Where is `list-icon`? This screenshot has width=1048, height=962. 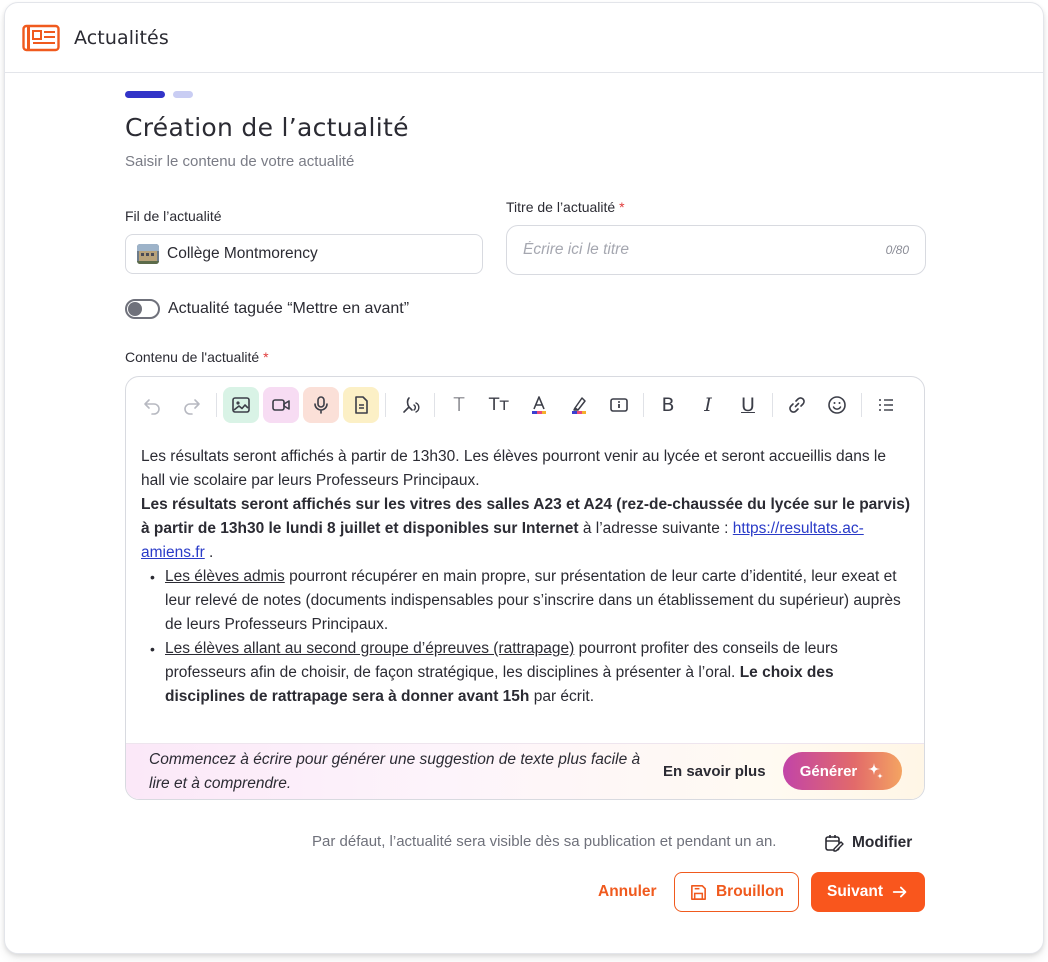 list-icon is located at coordinates (886, 405).